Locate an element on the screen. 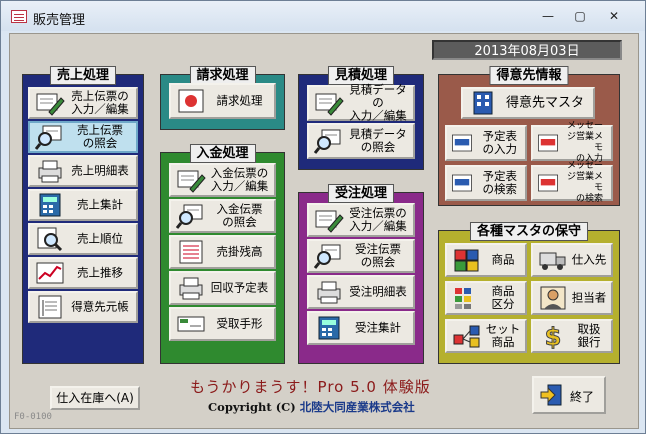 This screenshot has height=434, width=646. sales-button-label: 売上集計 is located at coordinates (100, 204).